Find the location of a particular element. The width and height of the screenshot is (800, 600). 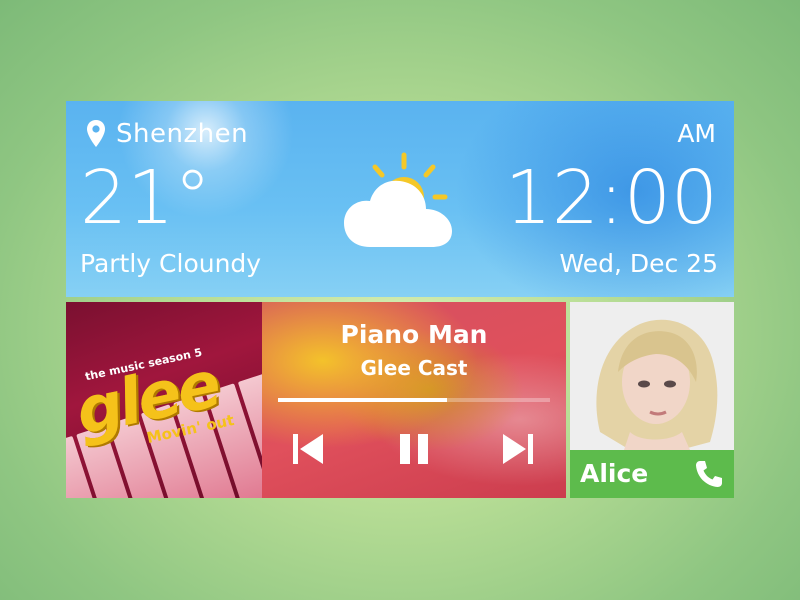

next-icon is located at coordinates (518, 449).